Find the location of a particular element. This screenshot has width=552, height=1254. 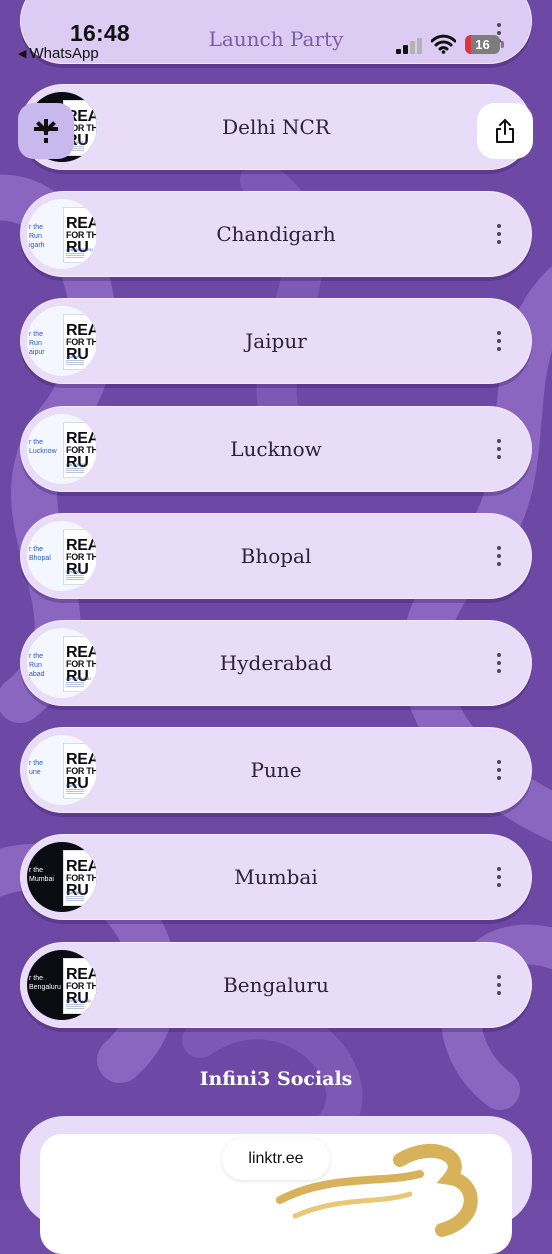

link-label: Bengaluru is located at coordinates (276, 985).